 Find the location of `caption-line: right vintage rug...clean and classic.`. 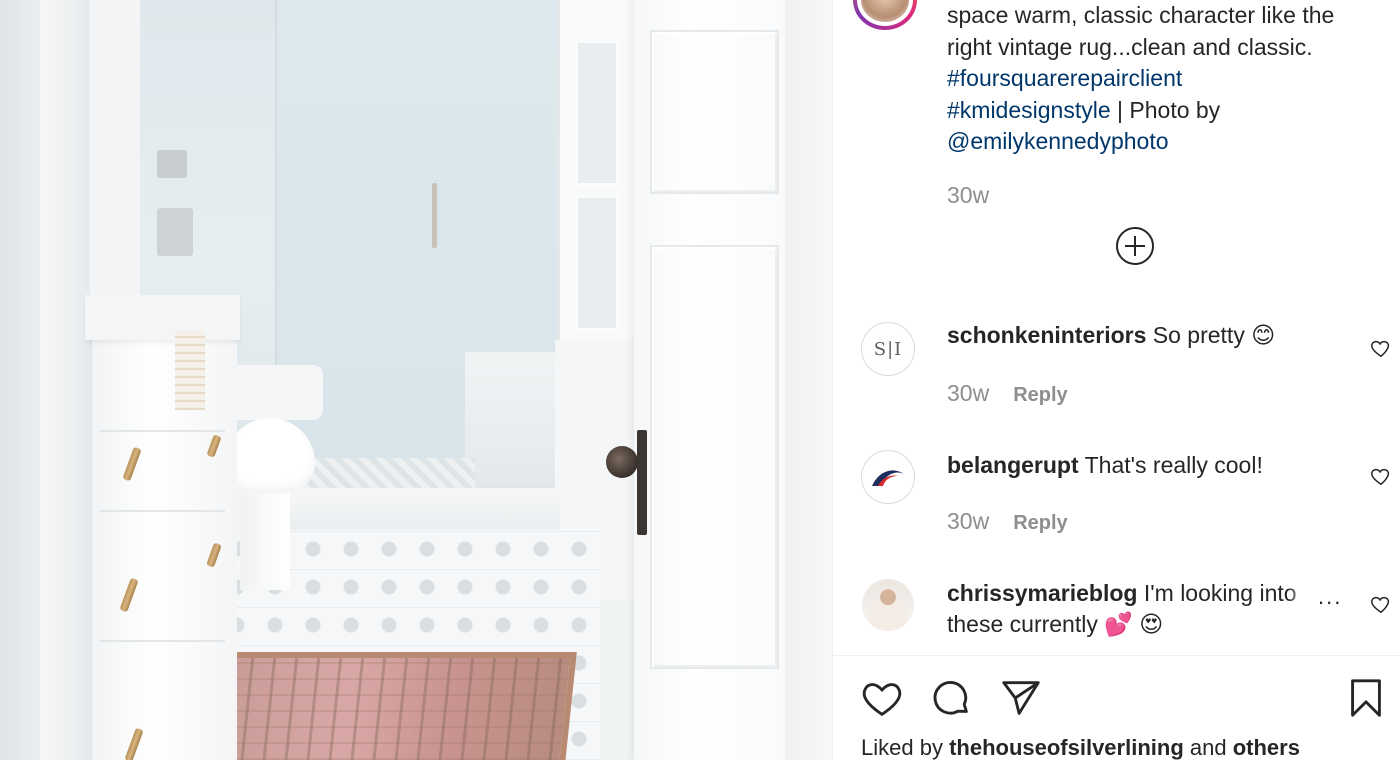

caption-line: right vintage rug...clean and classic. is located at coordinates (1130, 46).